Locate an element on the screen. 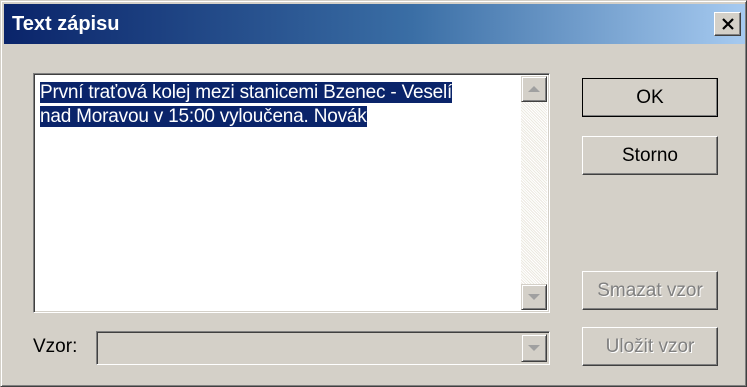 Image resolution: width=747 pixels, height=387 pixels. arrow-down-icon is located at coordinates (534, 297).